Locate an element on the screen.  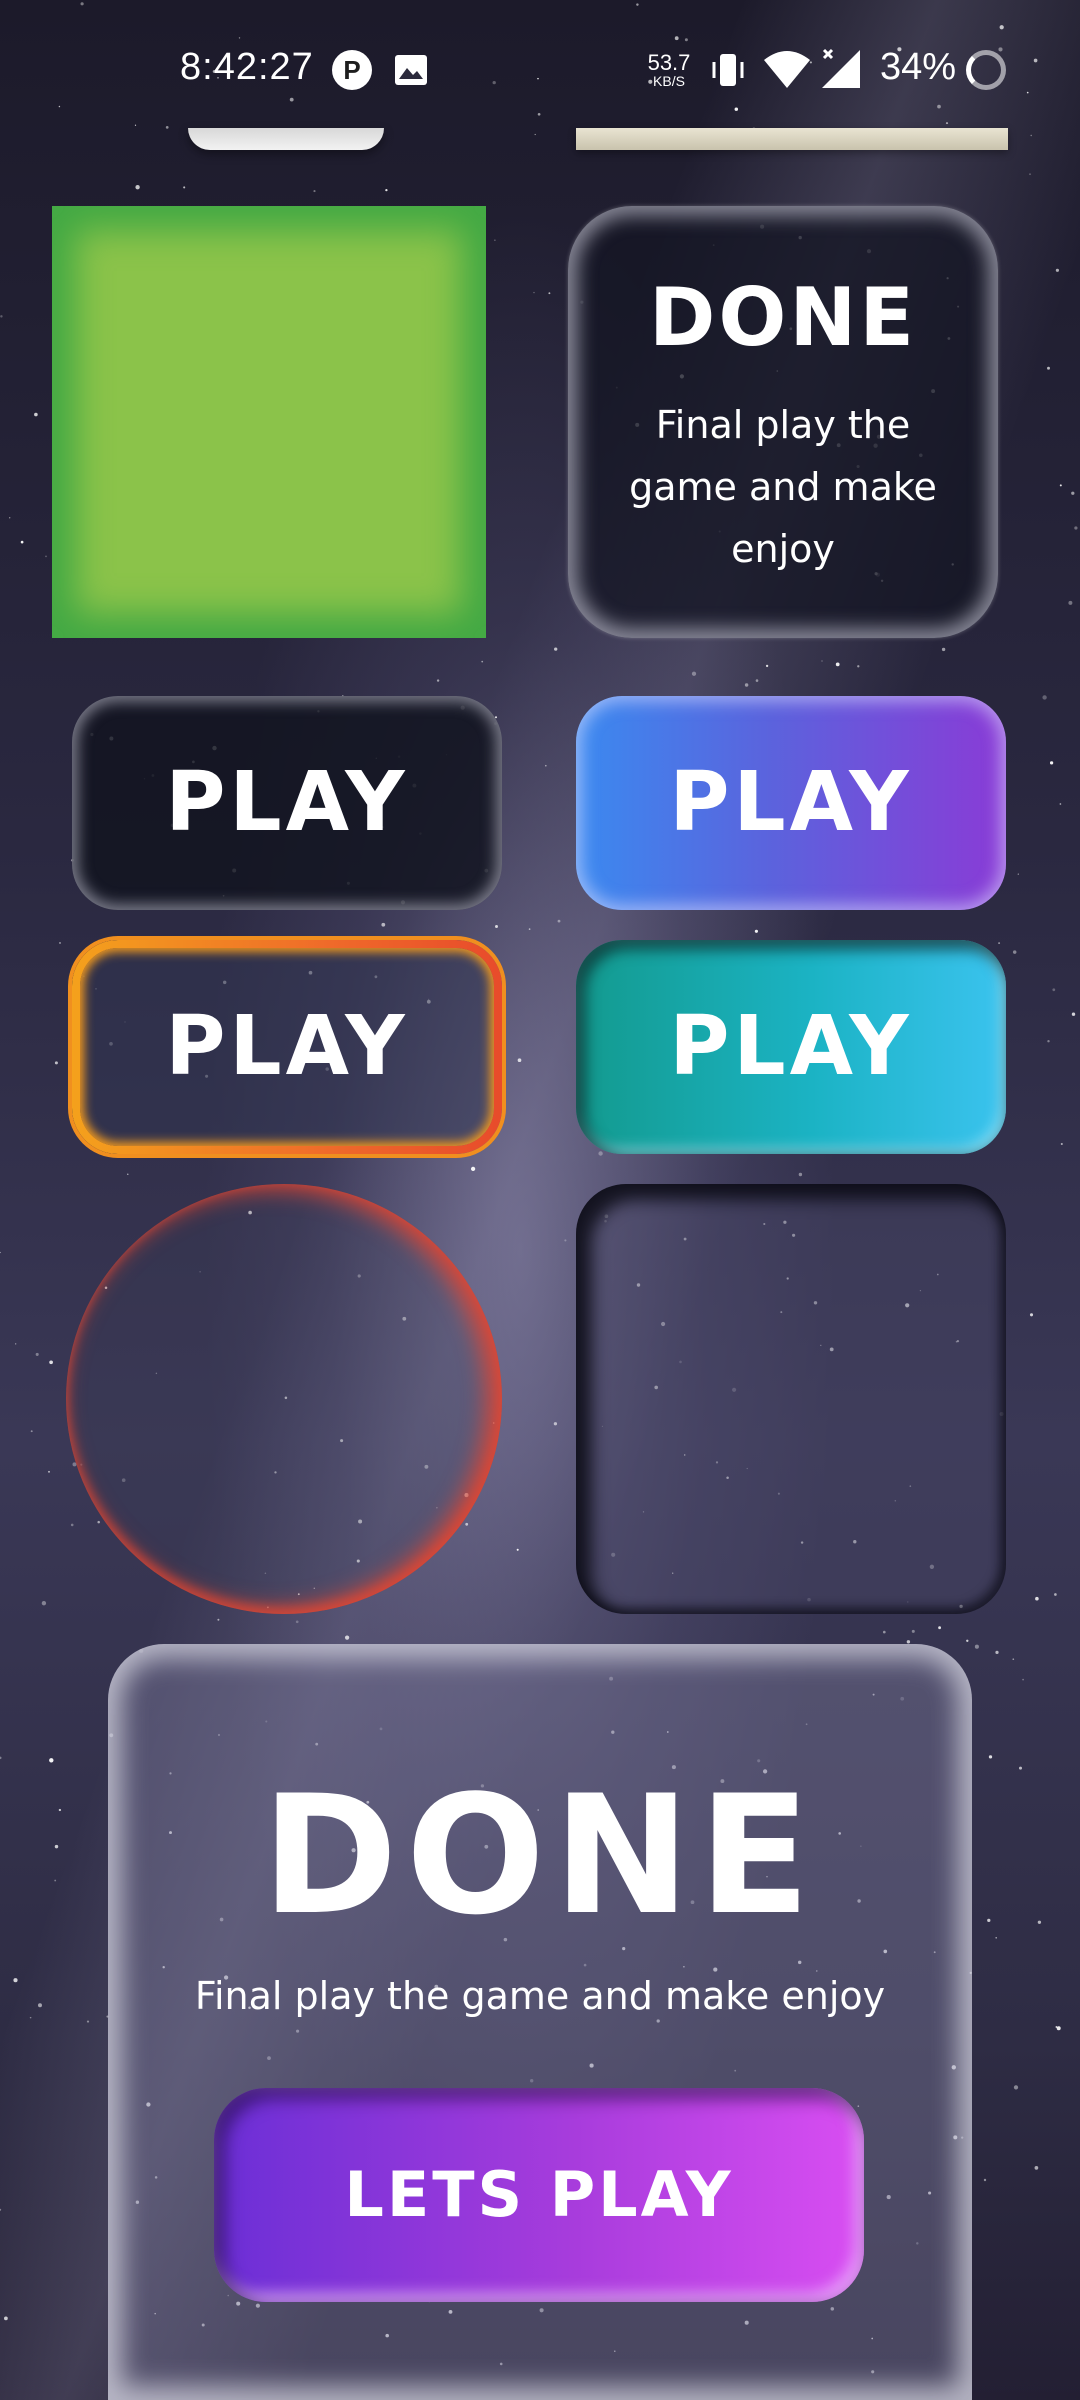
app-notification-icon: P is located at coordinates (352, 70).